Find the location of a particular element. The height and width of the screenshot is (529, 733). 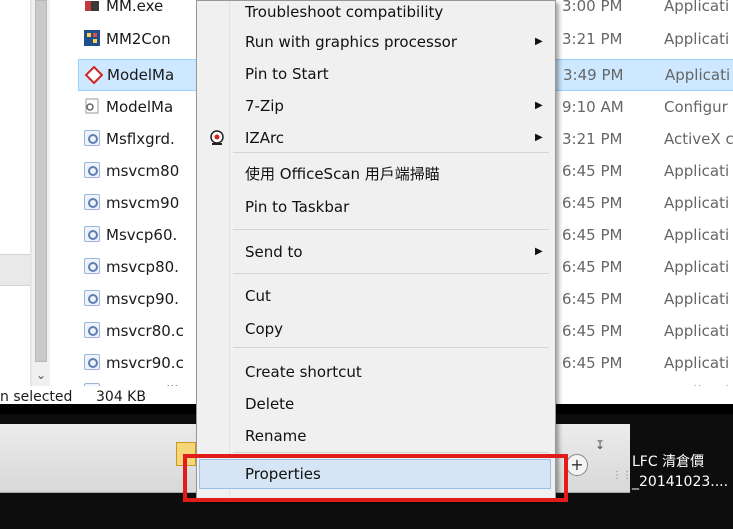

menu-item-cut: Cut is located at coordinates (375, 296).